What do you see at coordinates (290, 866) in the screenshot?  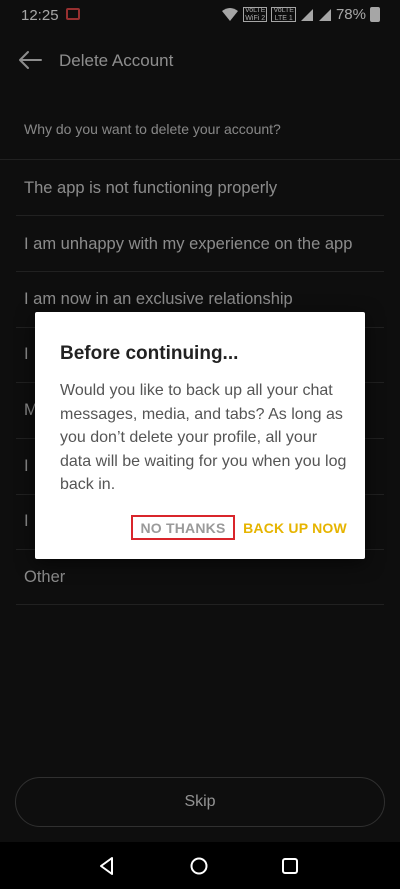 I see `nav-recents-icon` at bounding box center [290, 866].